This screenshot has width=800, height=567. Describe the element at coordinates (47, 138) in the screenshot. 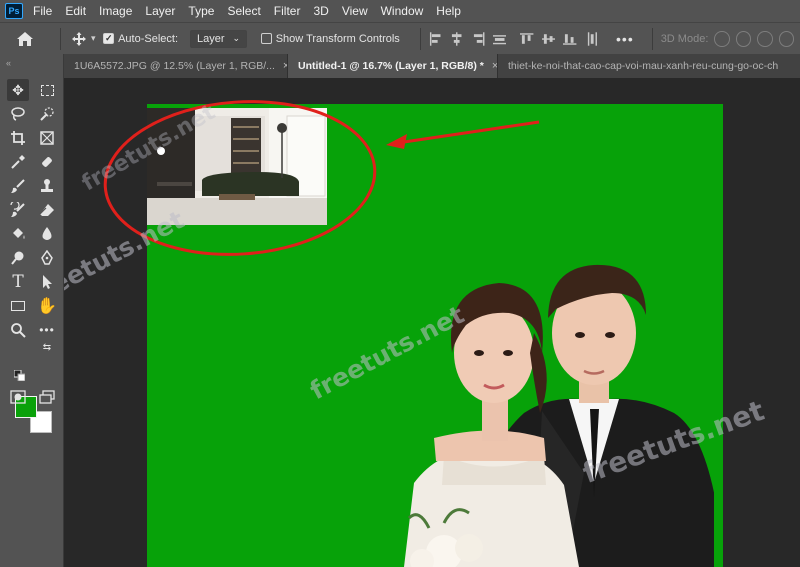

I see `frame-tool-icon` at that location.